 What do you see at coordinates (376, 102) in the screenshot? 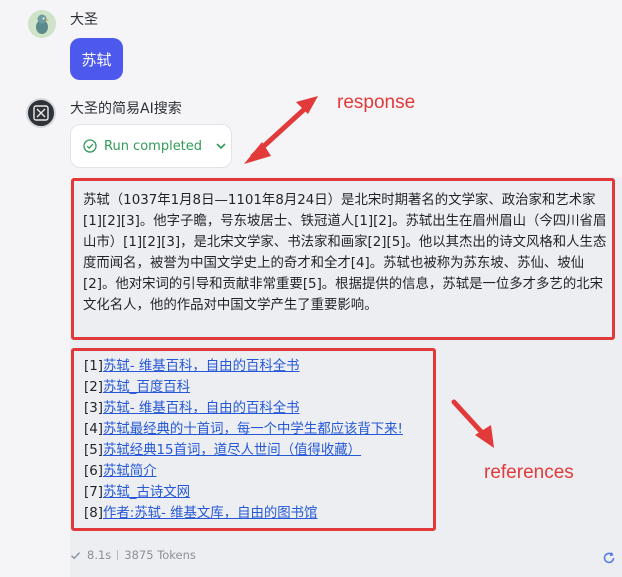
I see `response-annotation: response` at bounding box center [376, 102].